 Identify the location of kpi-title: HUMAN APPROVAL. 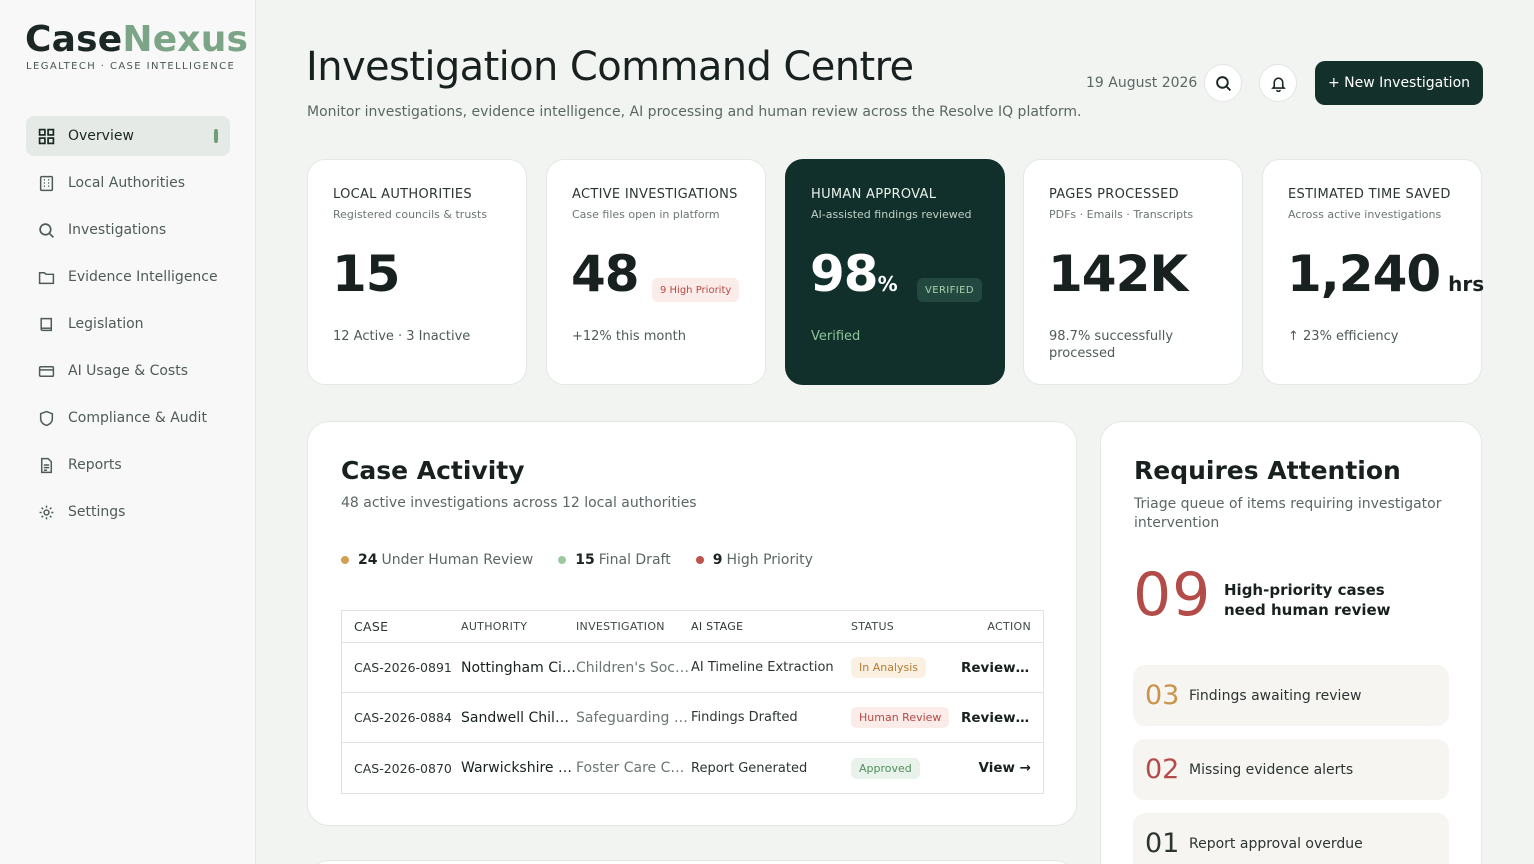
(874, 194).